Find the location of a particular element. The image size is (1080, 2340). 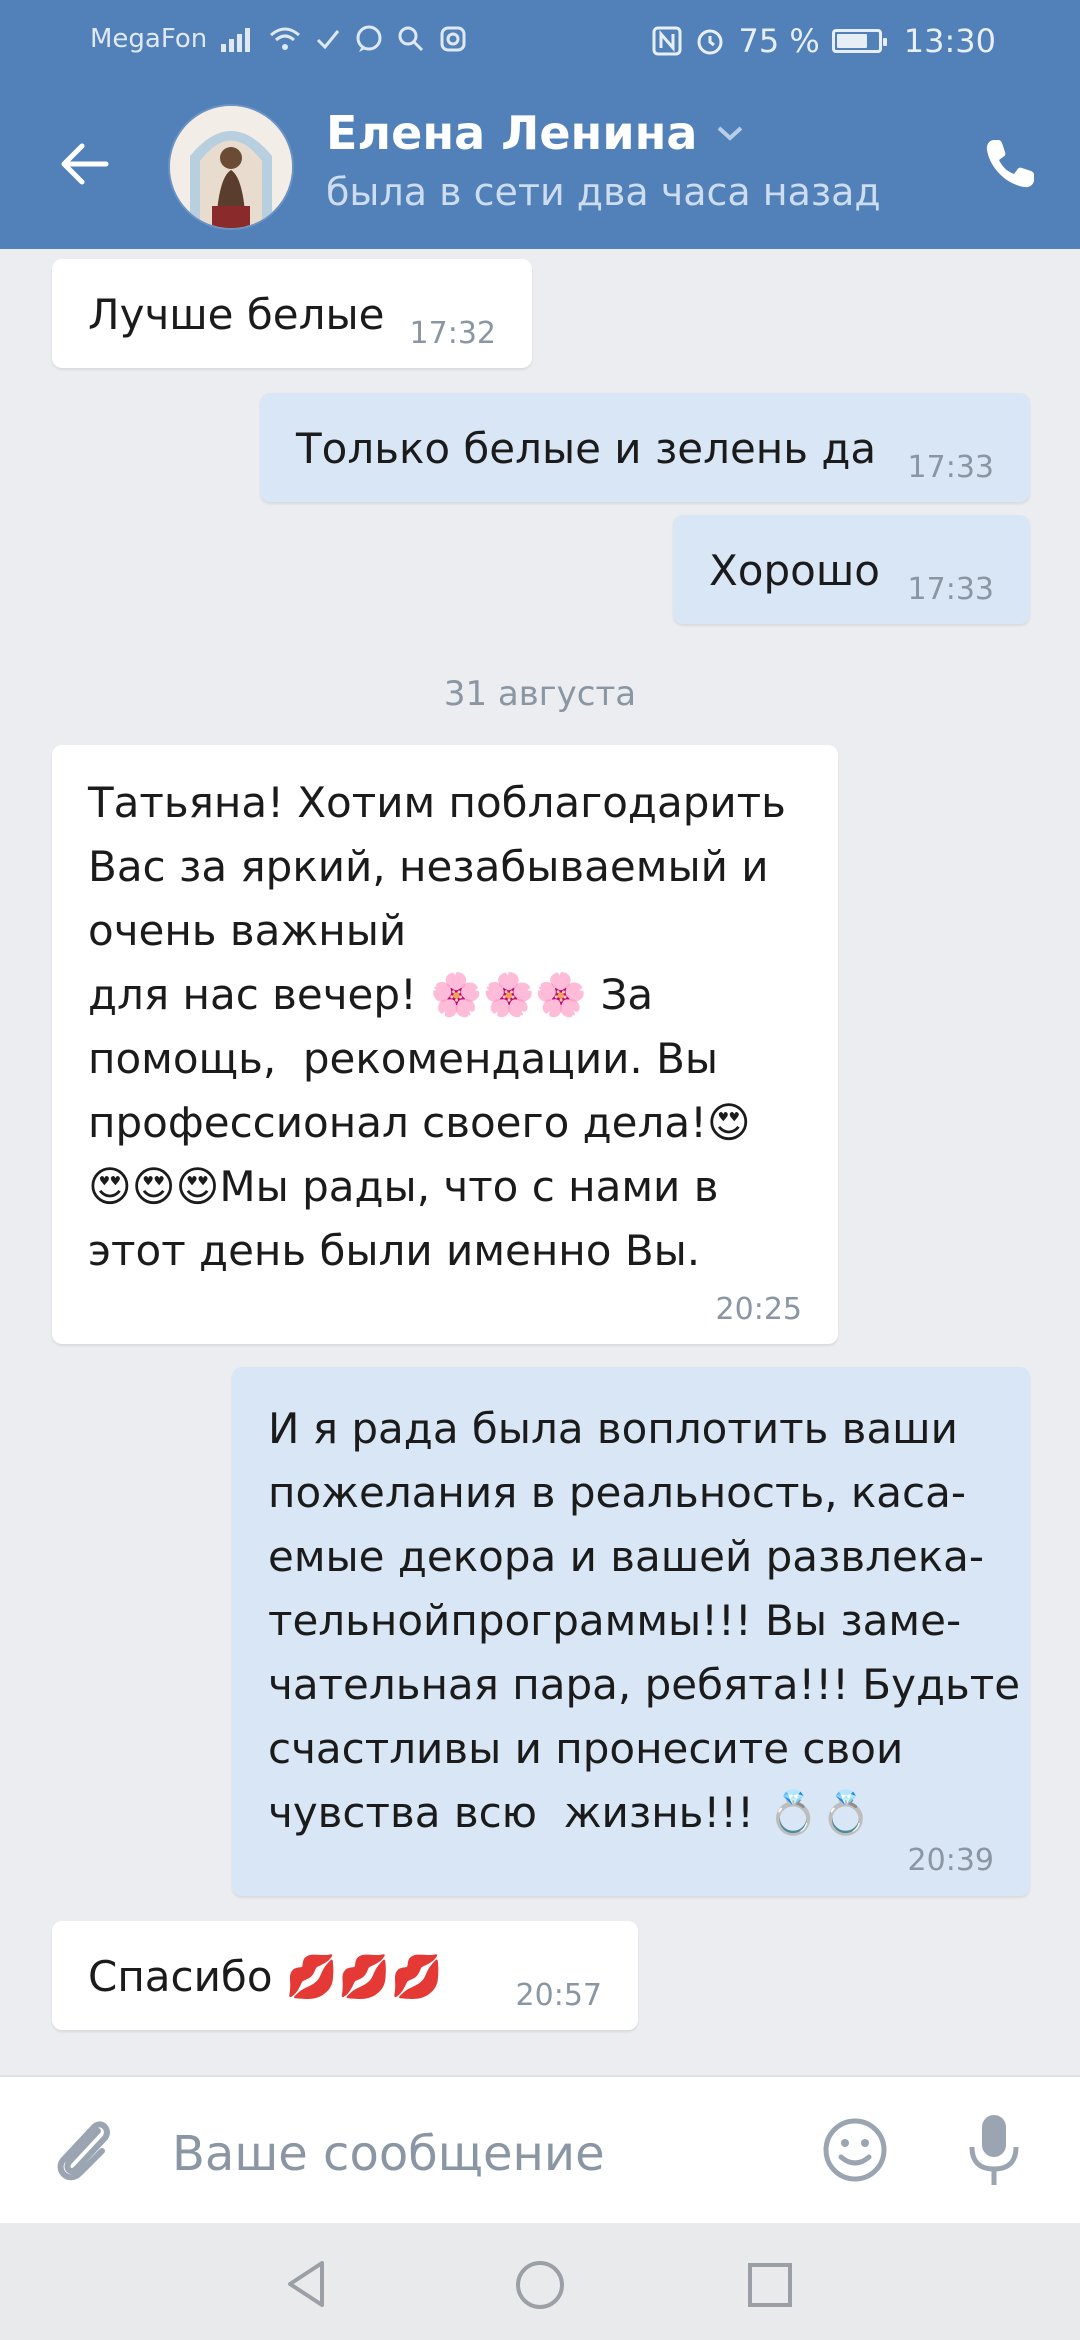

check-icon is located at coordinates (328, 40).